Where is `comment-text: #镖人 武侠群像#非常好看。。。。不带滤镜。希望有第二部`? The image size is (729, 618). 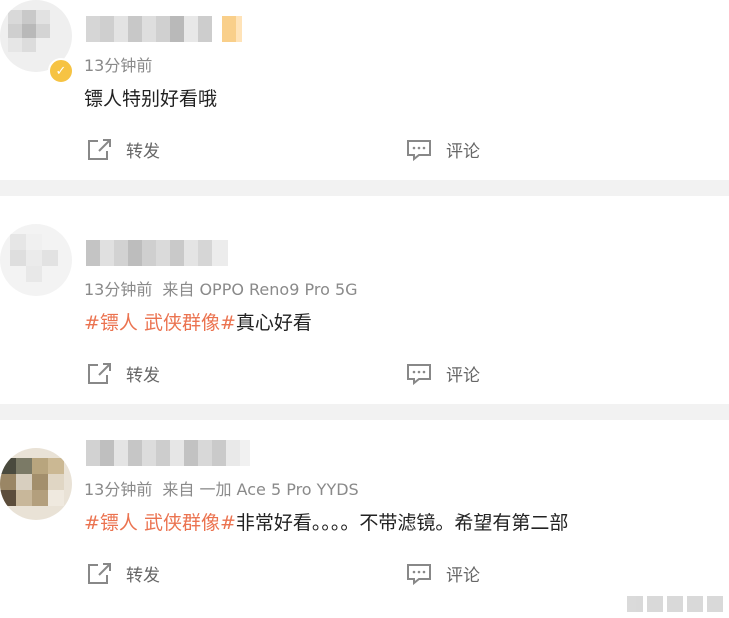 comment-text: #镖人 武侠群像#非常好看。。。。不带滤镜。希望有第二部 is located at coordinates (326, 521).